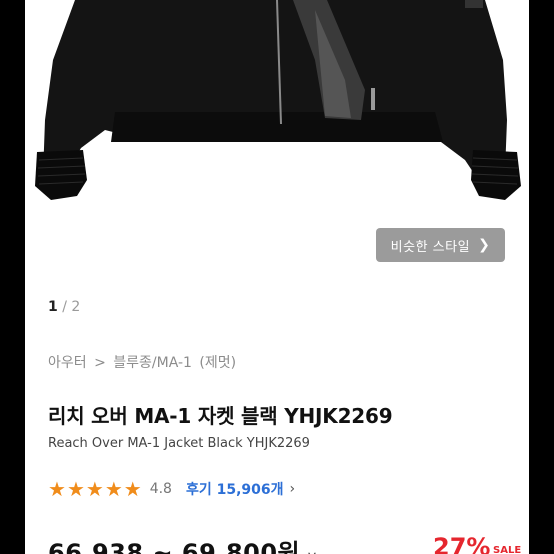 The width and height of the screenshot is (554, 554). I want to click on sale-badge: SALE, so click(507, 549).